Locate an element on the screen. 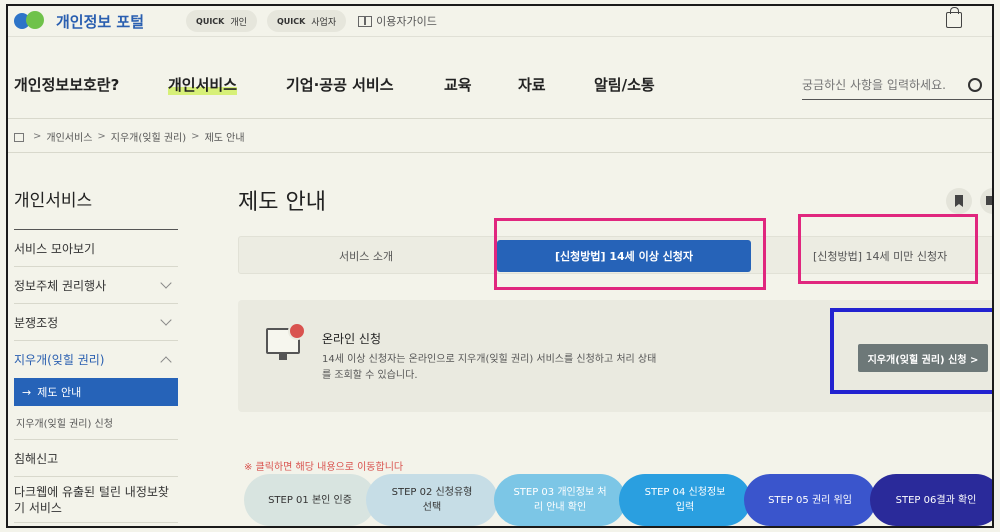 The height and width of the screenshot is (532, 1000). step-label: STEP 01 본인 인증 is located at coordinates (310, 500).